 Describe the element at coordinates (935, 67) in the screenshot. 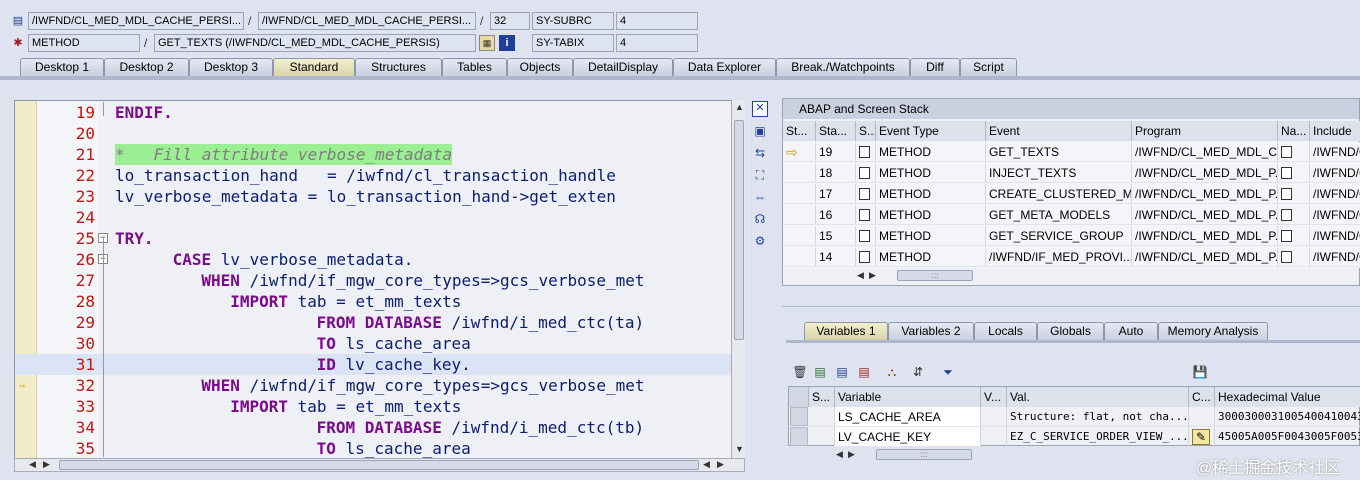

I see `tab-diff: Diff` at that location.